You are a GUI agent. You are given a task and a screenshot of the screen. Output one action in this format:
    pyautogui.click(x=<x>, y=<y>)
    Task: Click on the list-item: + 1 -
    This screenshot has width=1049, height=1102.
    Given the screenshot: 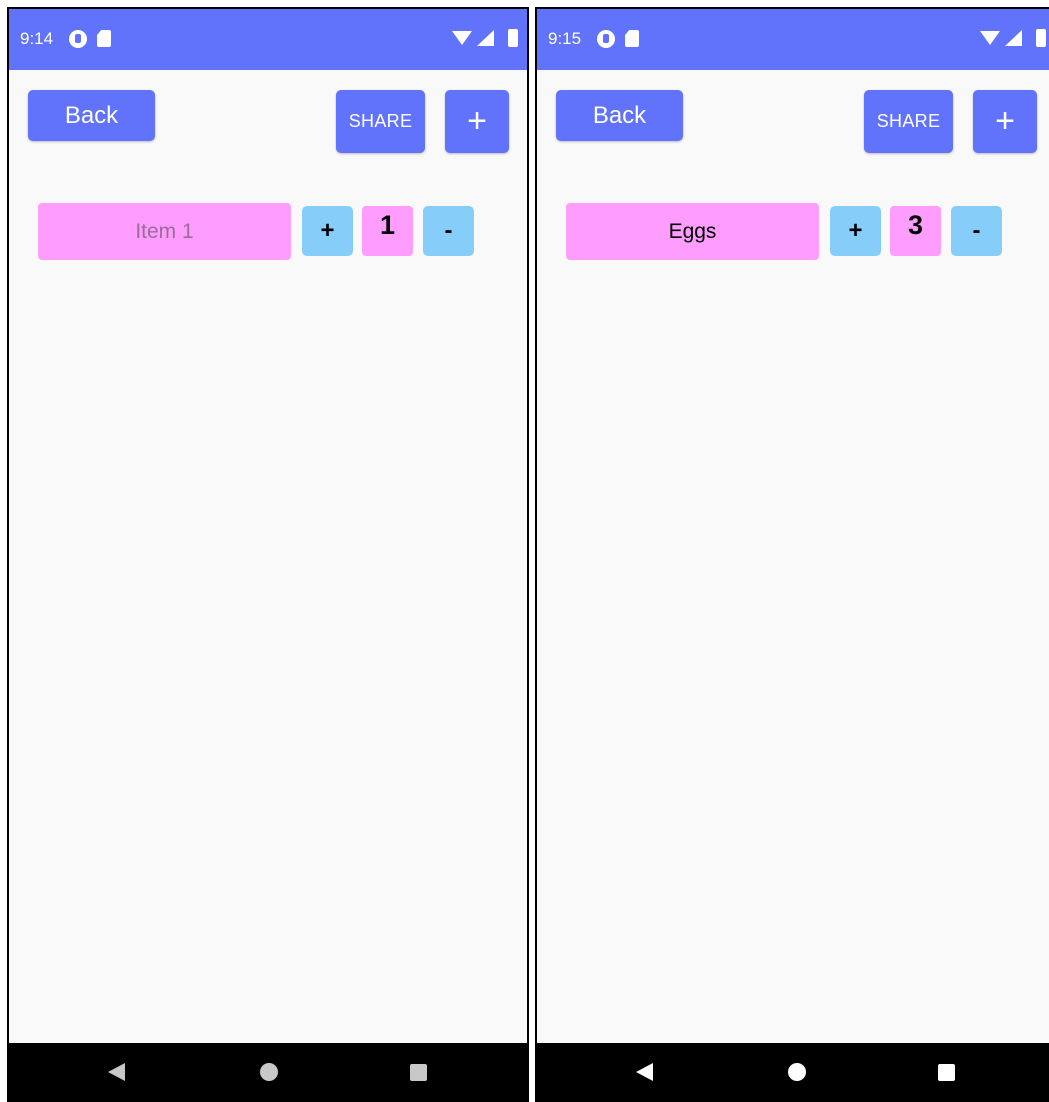 What is the action you would take?
    pyautogui.click(x=268, y=233)
    